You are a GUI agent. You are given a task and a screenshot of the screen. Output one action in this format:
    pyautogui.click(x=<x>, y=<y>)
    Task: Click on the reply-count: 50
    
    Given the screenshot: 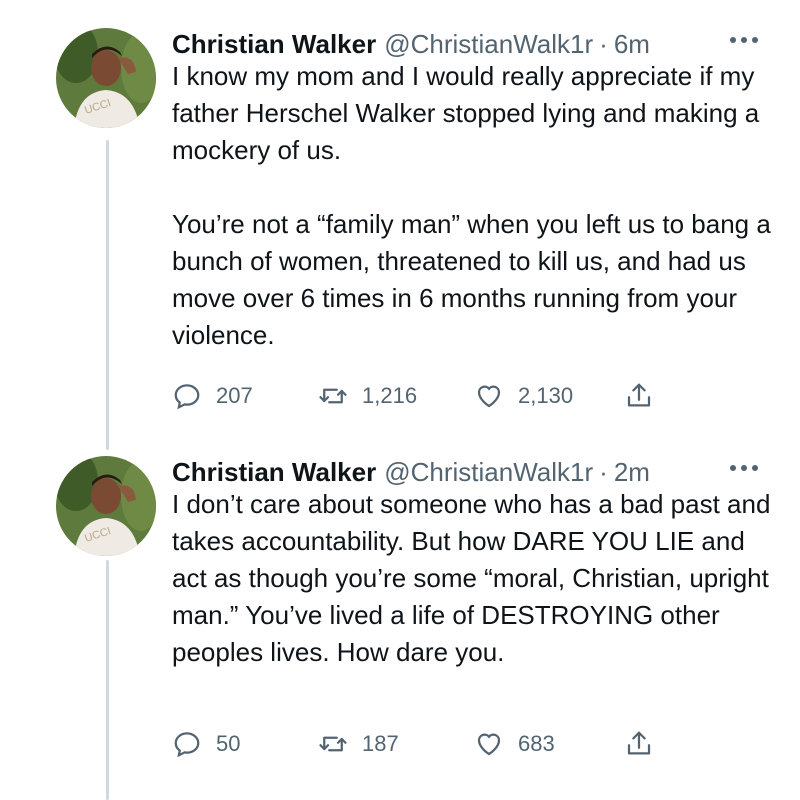 What is the action you would take?
    pyautogui.click(x=228, y=743)
    